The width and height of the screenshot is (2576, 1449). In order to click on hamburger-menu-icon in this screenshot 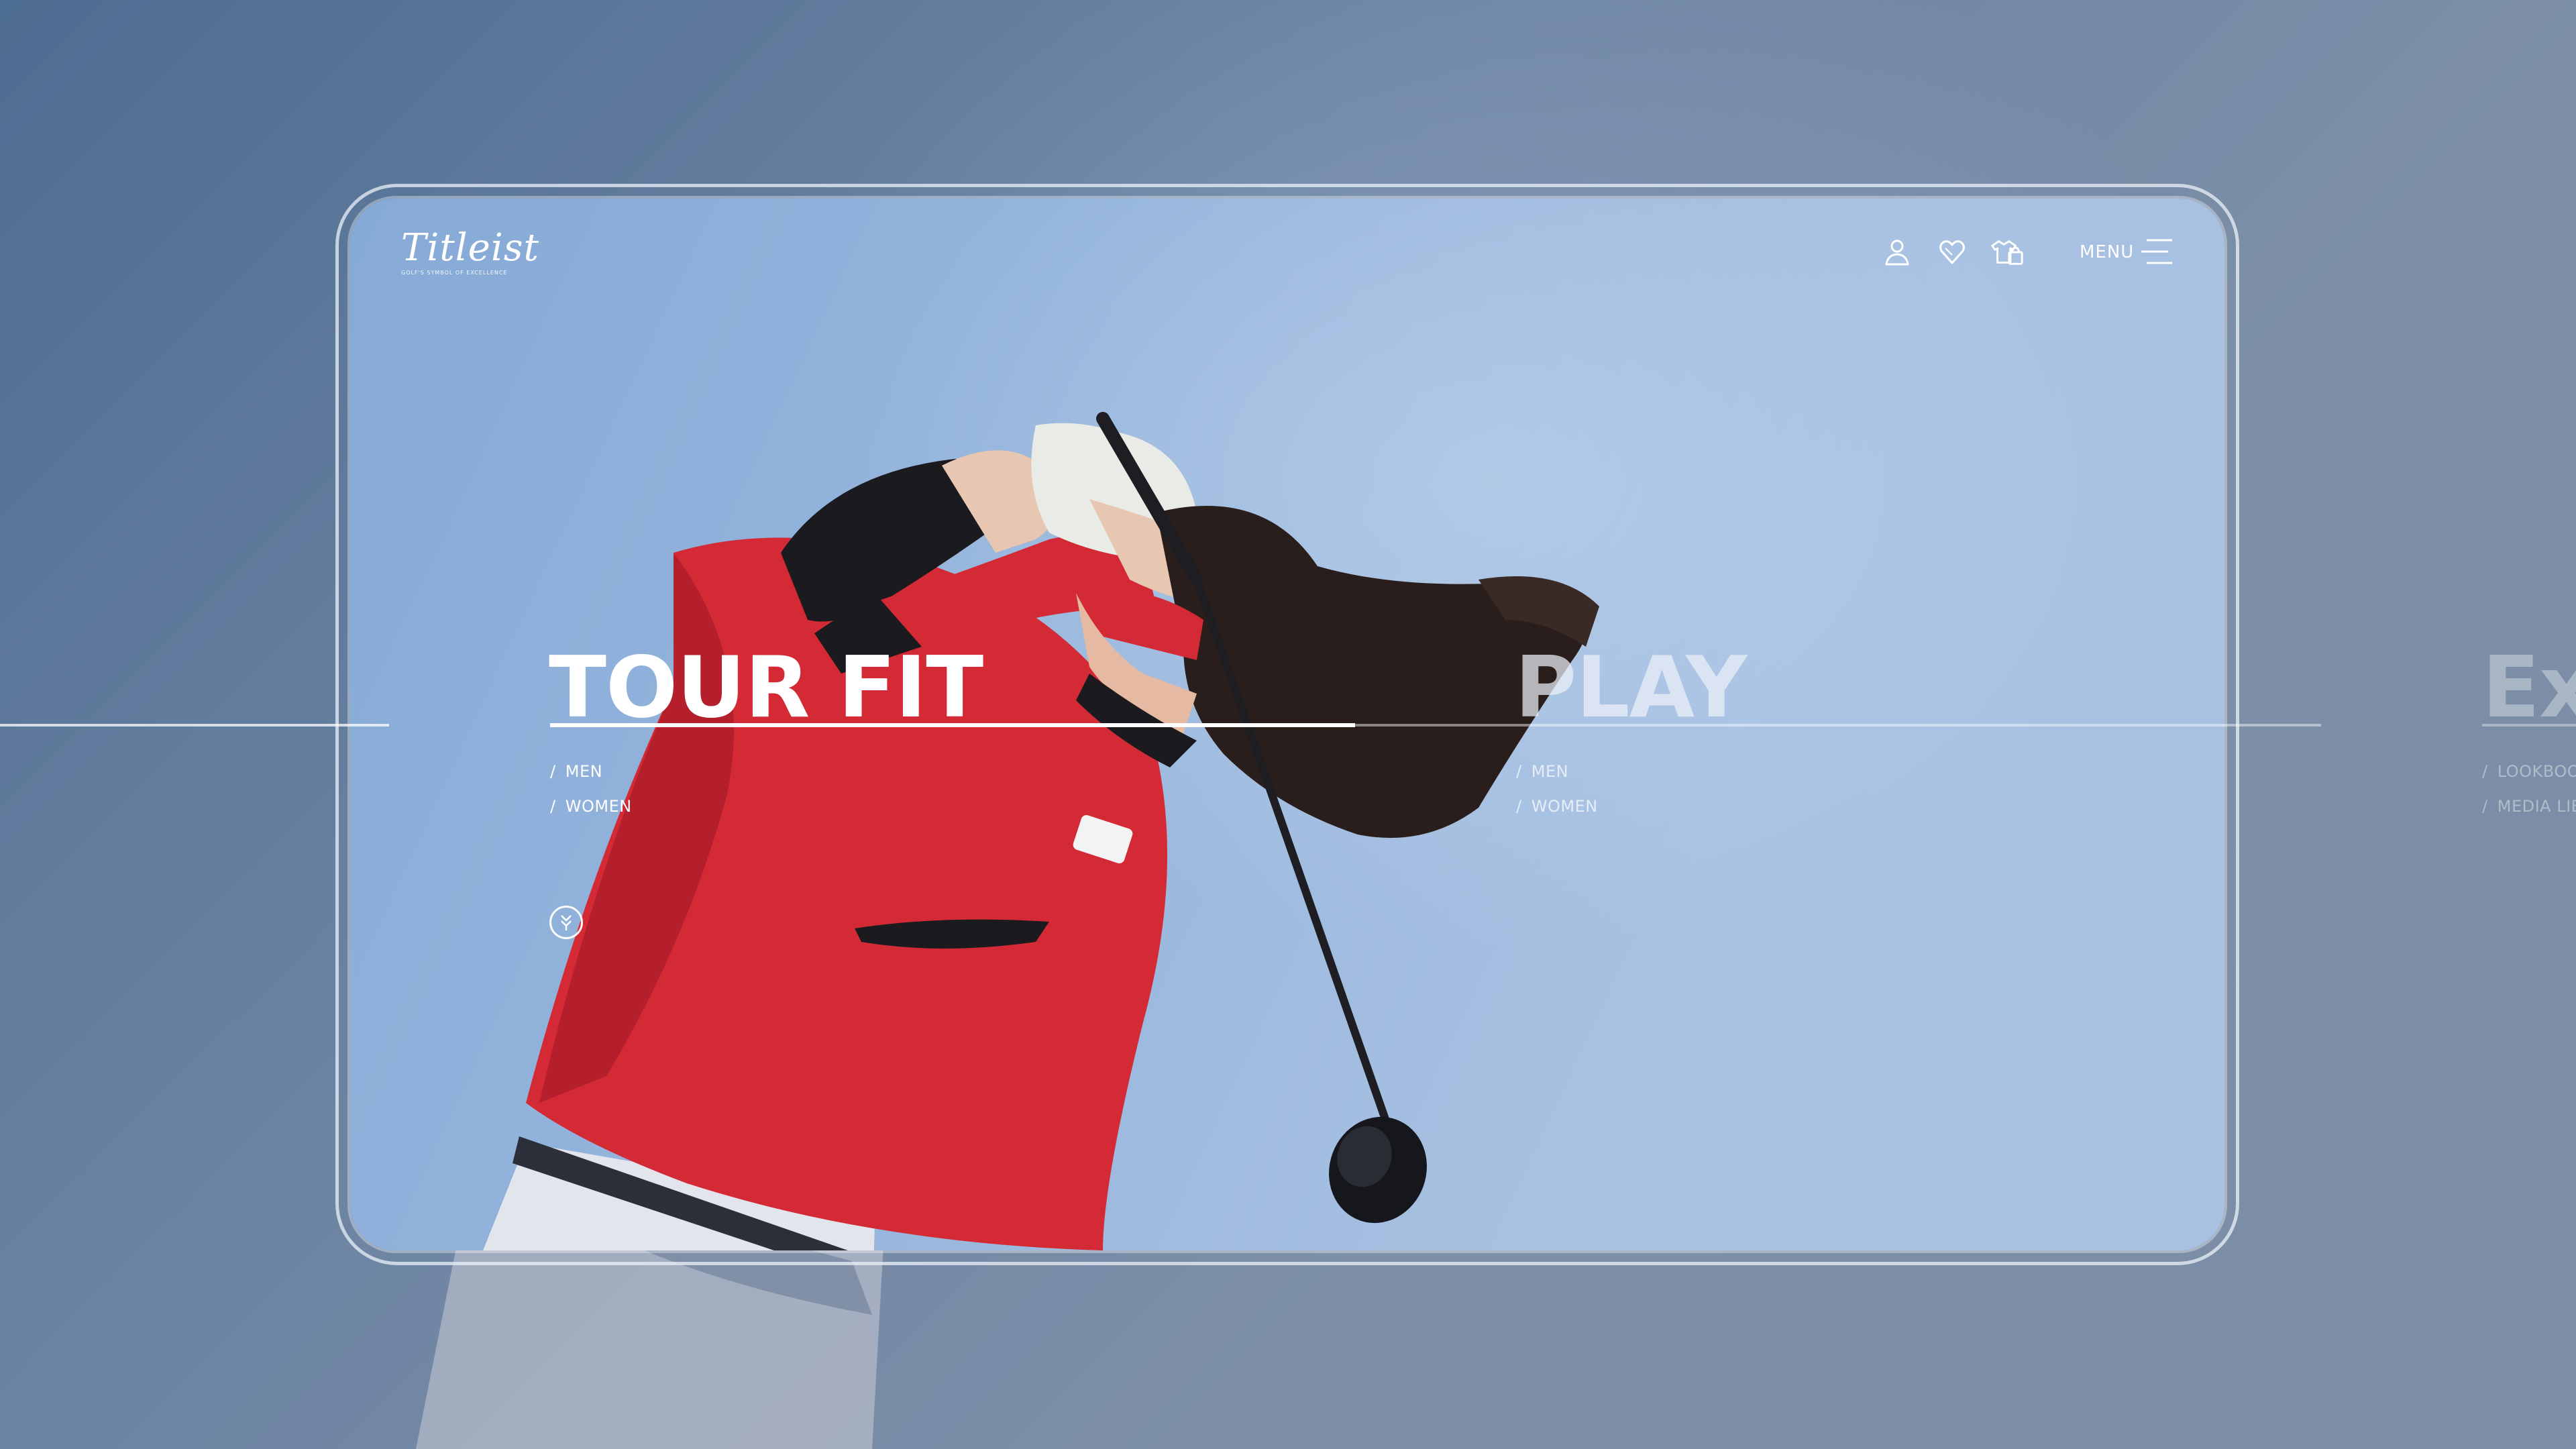, I will do `click(2157, 251)`.